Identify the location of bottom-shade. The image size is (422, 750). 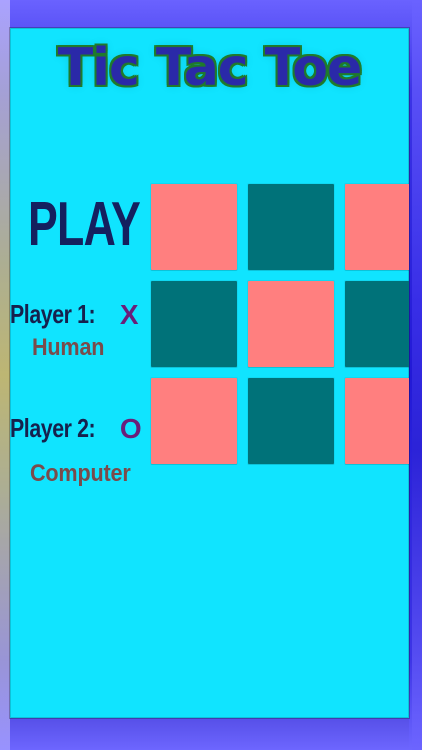
(209, 734).